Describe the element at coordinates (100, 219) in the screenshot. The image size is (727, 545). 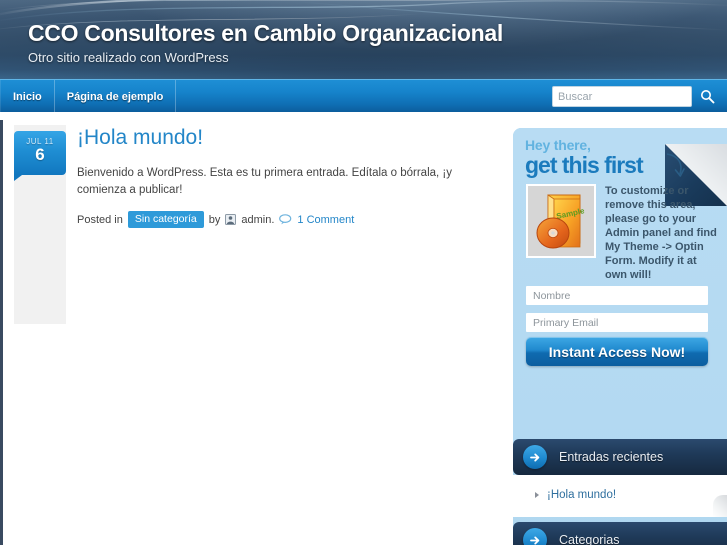
I see `posted-in-label: Posted in` at that location.